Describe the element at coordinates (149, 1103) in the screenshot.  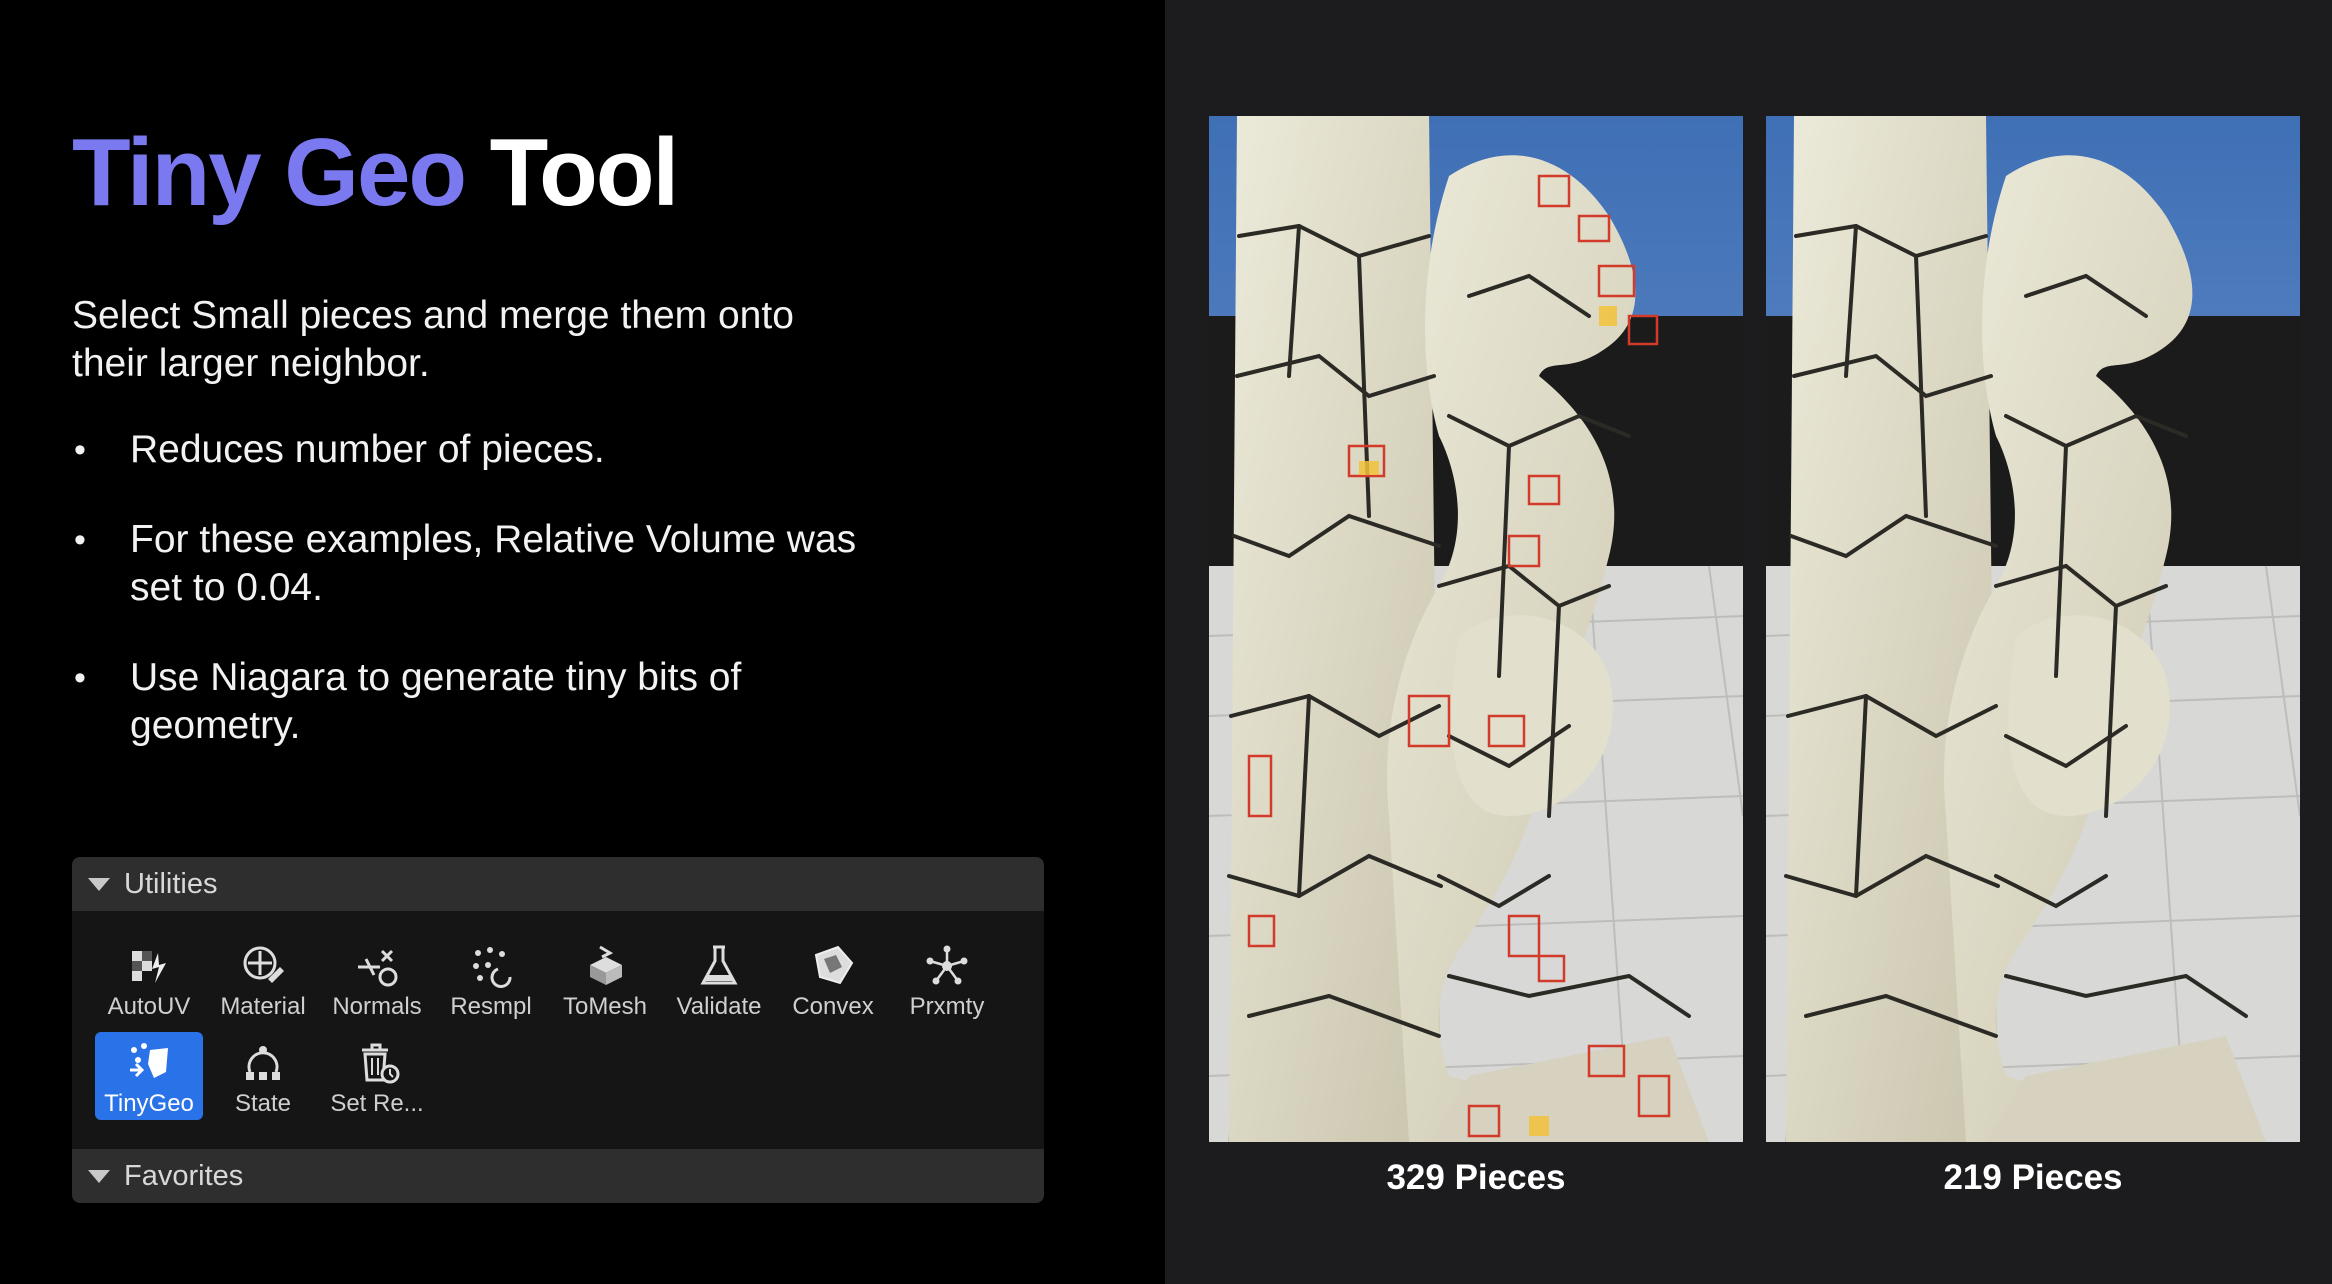
I see `tool-label: TinyGeo` at that location.